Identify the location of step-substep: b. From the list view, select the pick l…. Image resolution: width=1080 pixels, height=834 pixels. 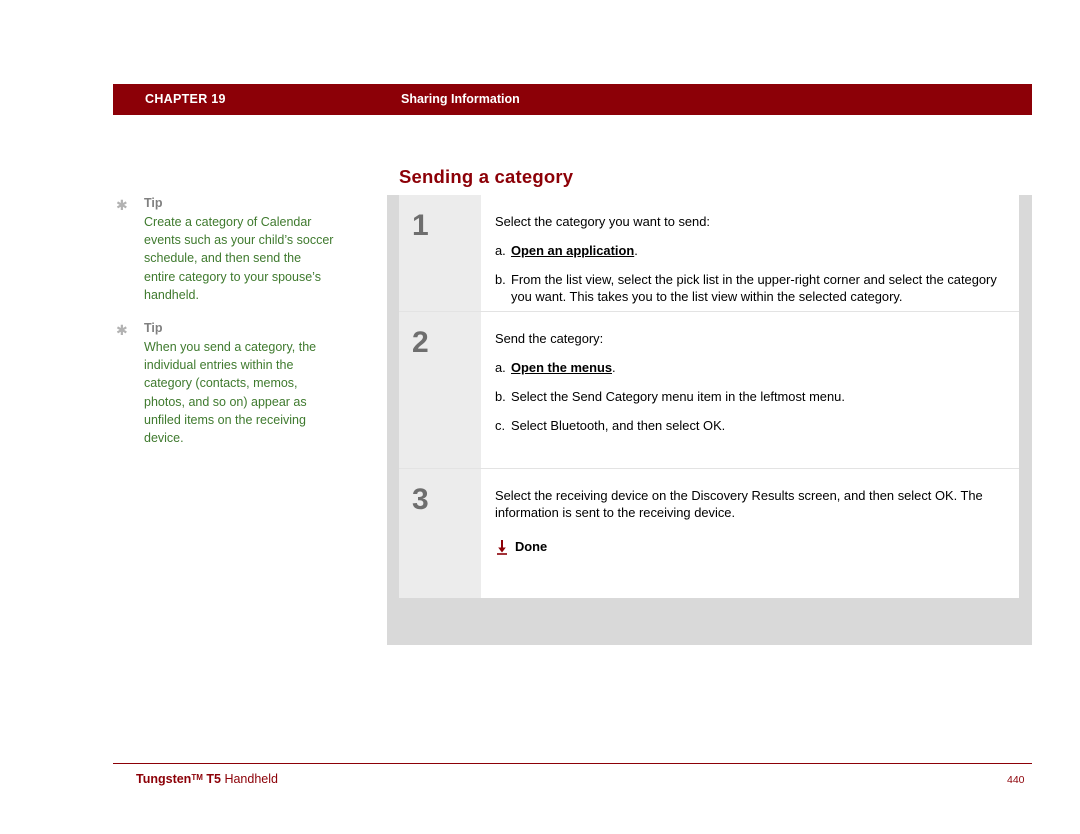
(750, 288).